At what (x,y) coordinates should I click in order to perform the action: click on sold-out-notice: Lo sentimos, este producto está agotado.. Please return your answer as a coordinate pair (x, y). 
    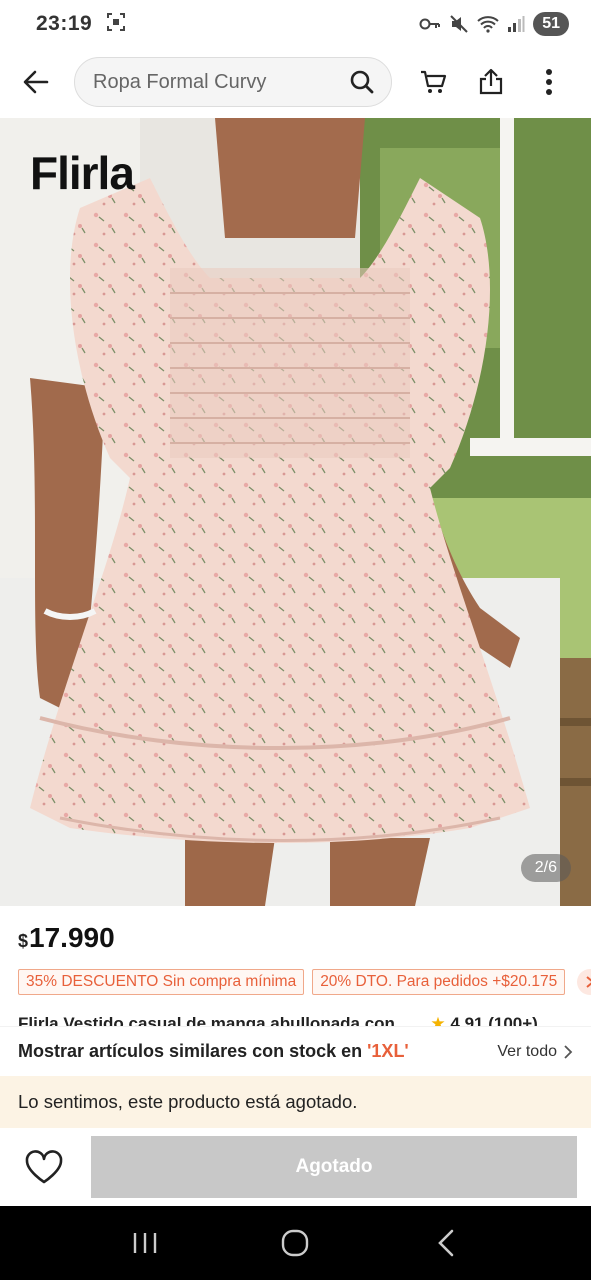
    Looking at the image, I should click on (295, 1102).